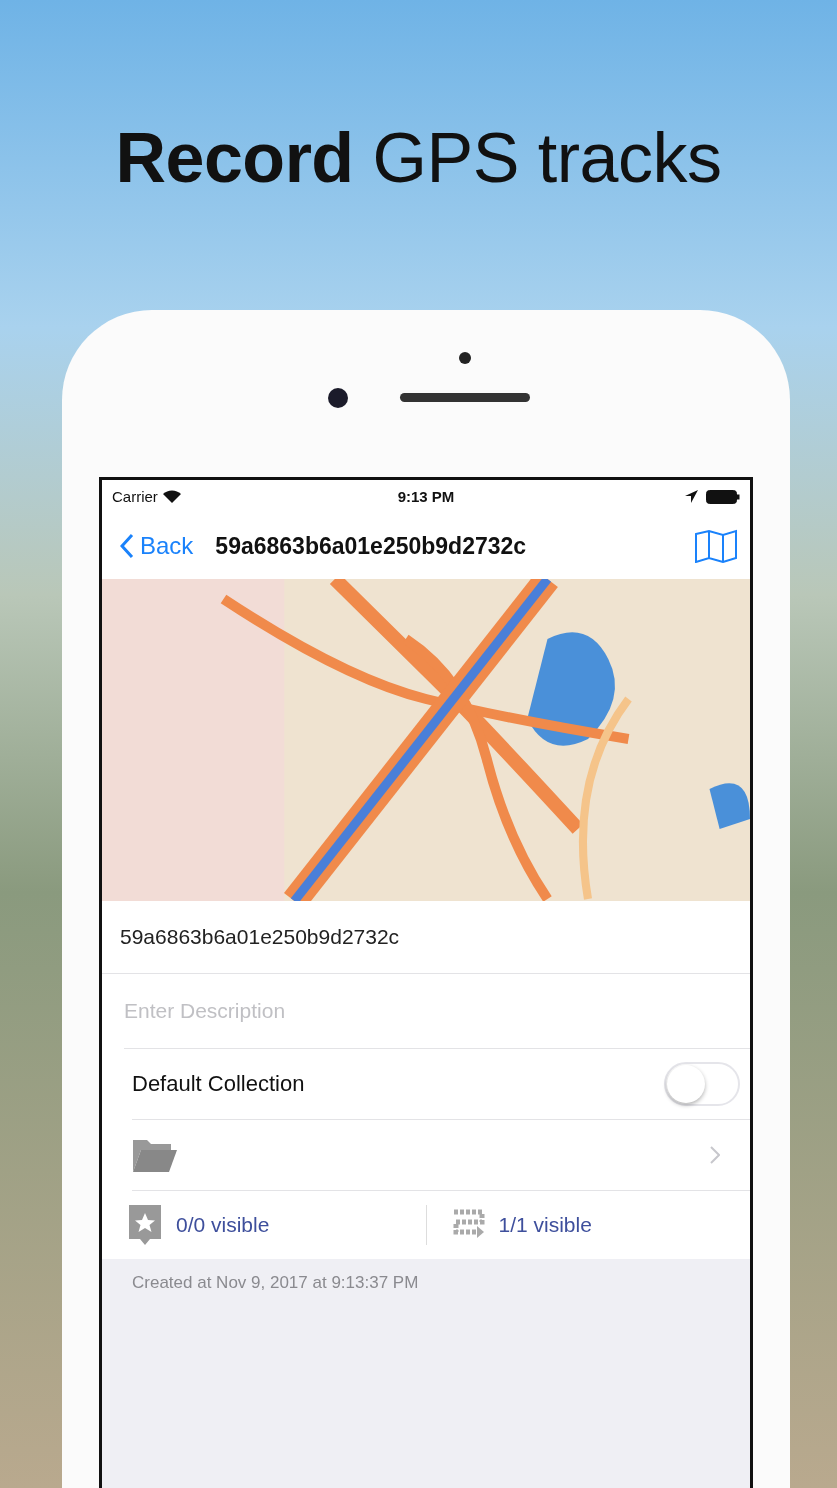 The image size is (837, 1488). What do you see at coordinates (715, 1155) in the screenshot?
I see `chevron-right-icon` at bounding box center [715, 1155].